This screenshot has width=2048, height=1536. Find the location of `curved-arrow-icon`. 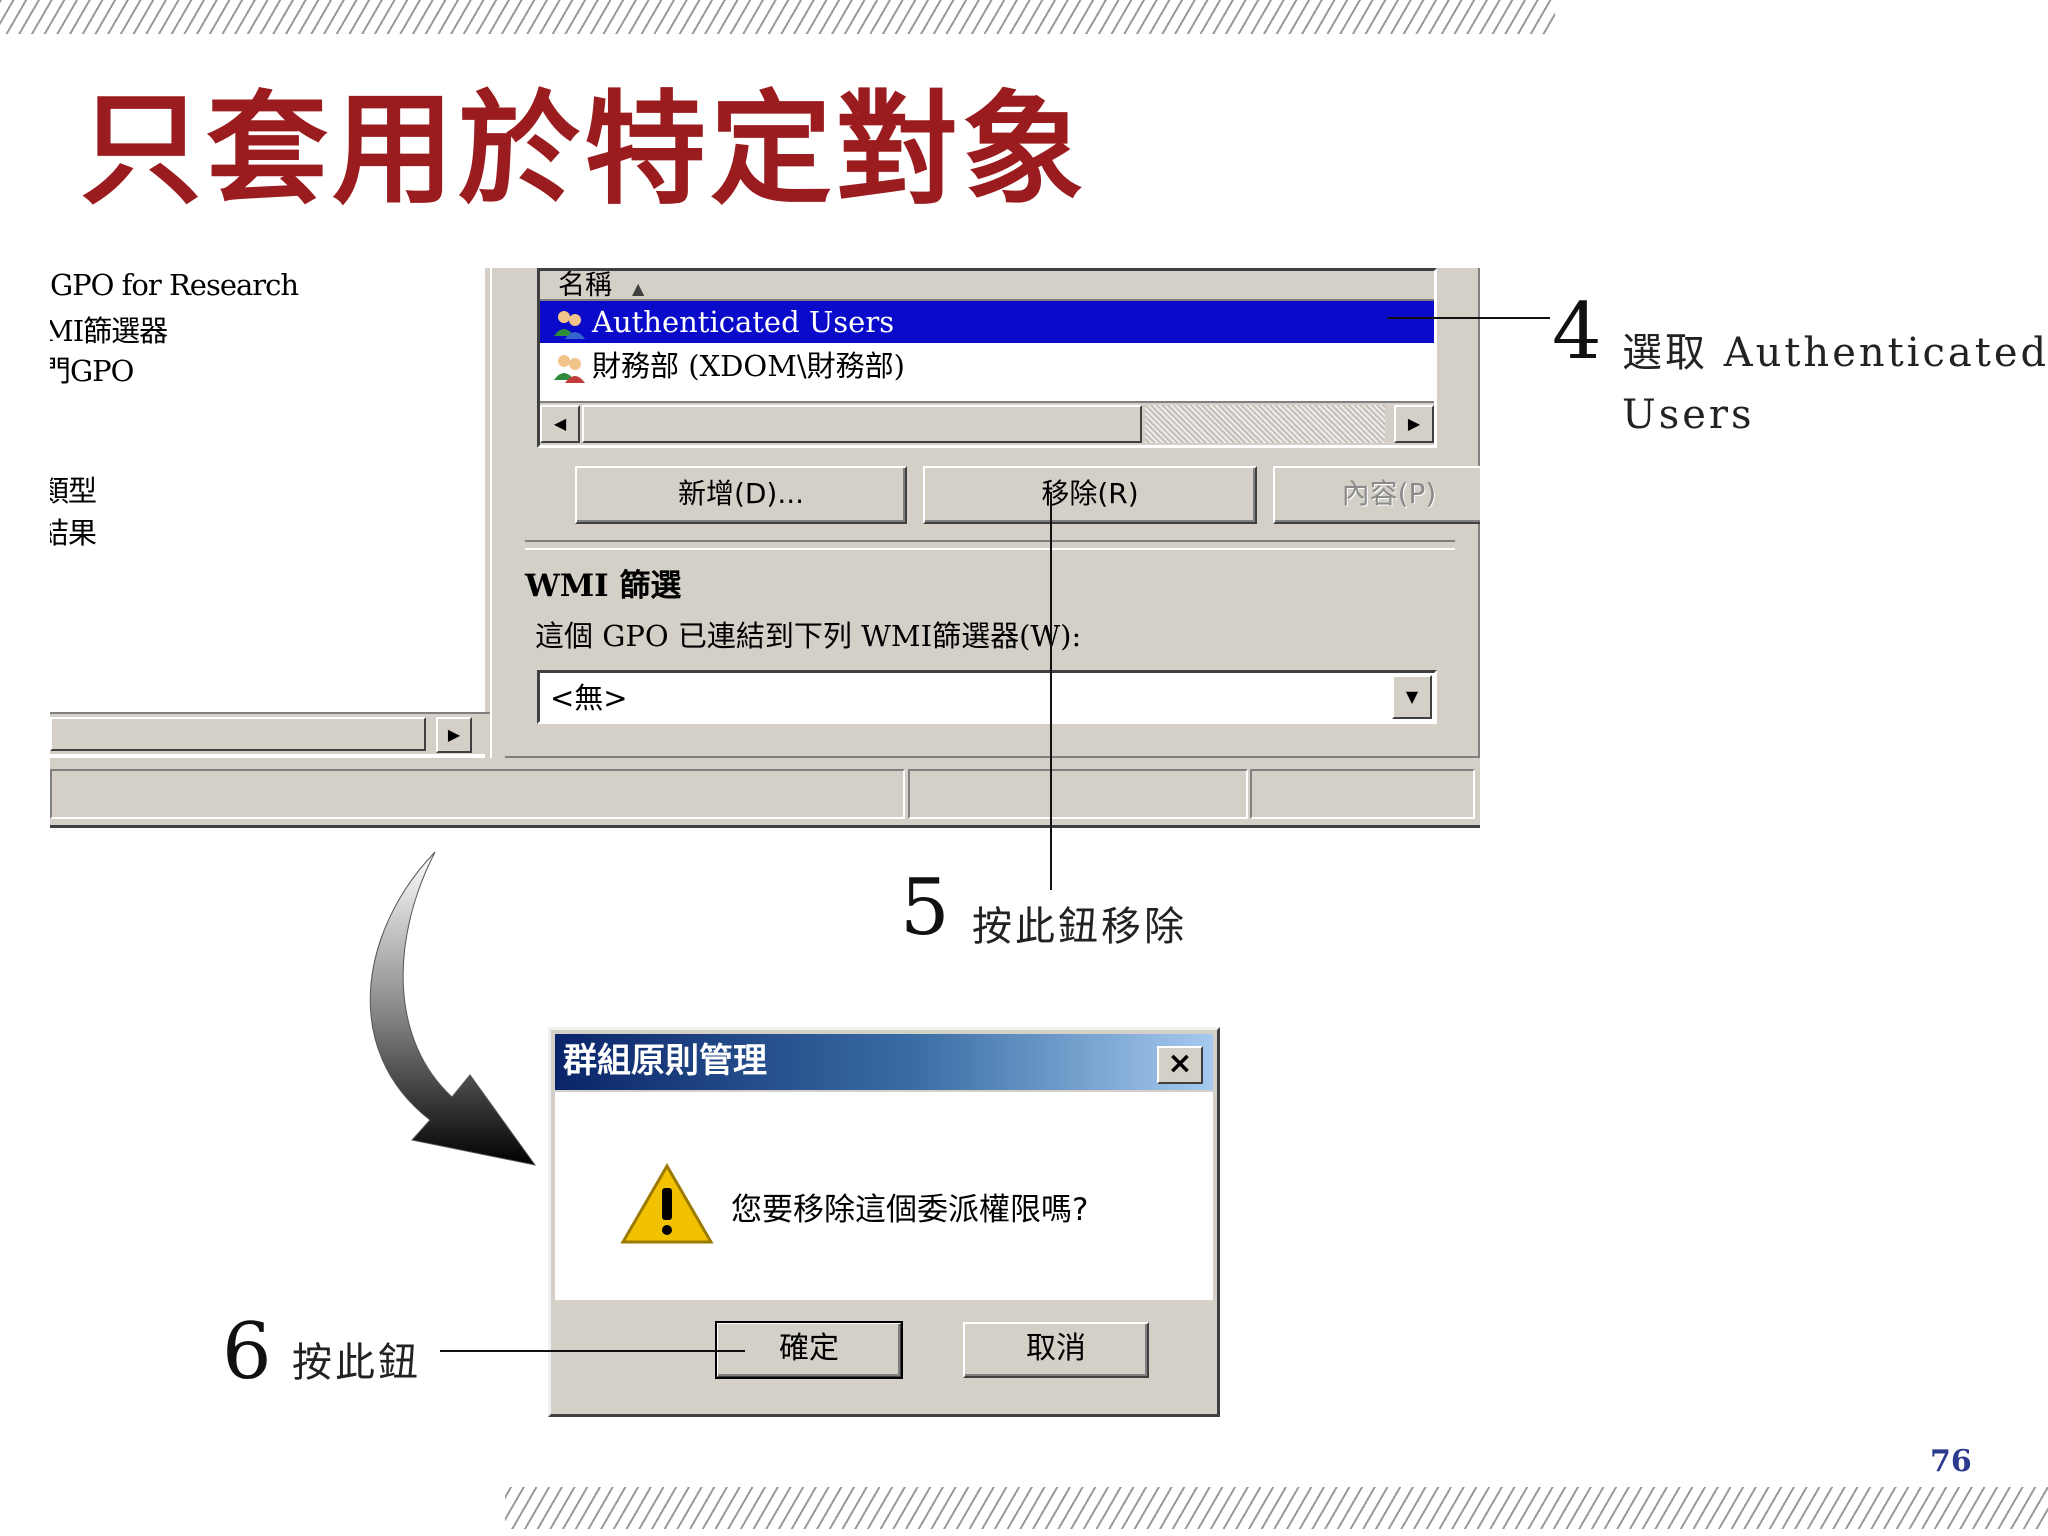

curved-arrow-icon is located at coordinates (453, 1008).